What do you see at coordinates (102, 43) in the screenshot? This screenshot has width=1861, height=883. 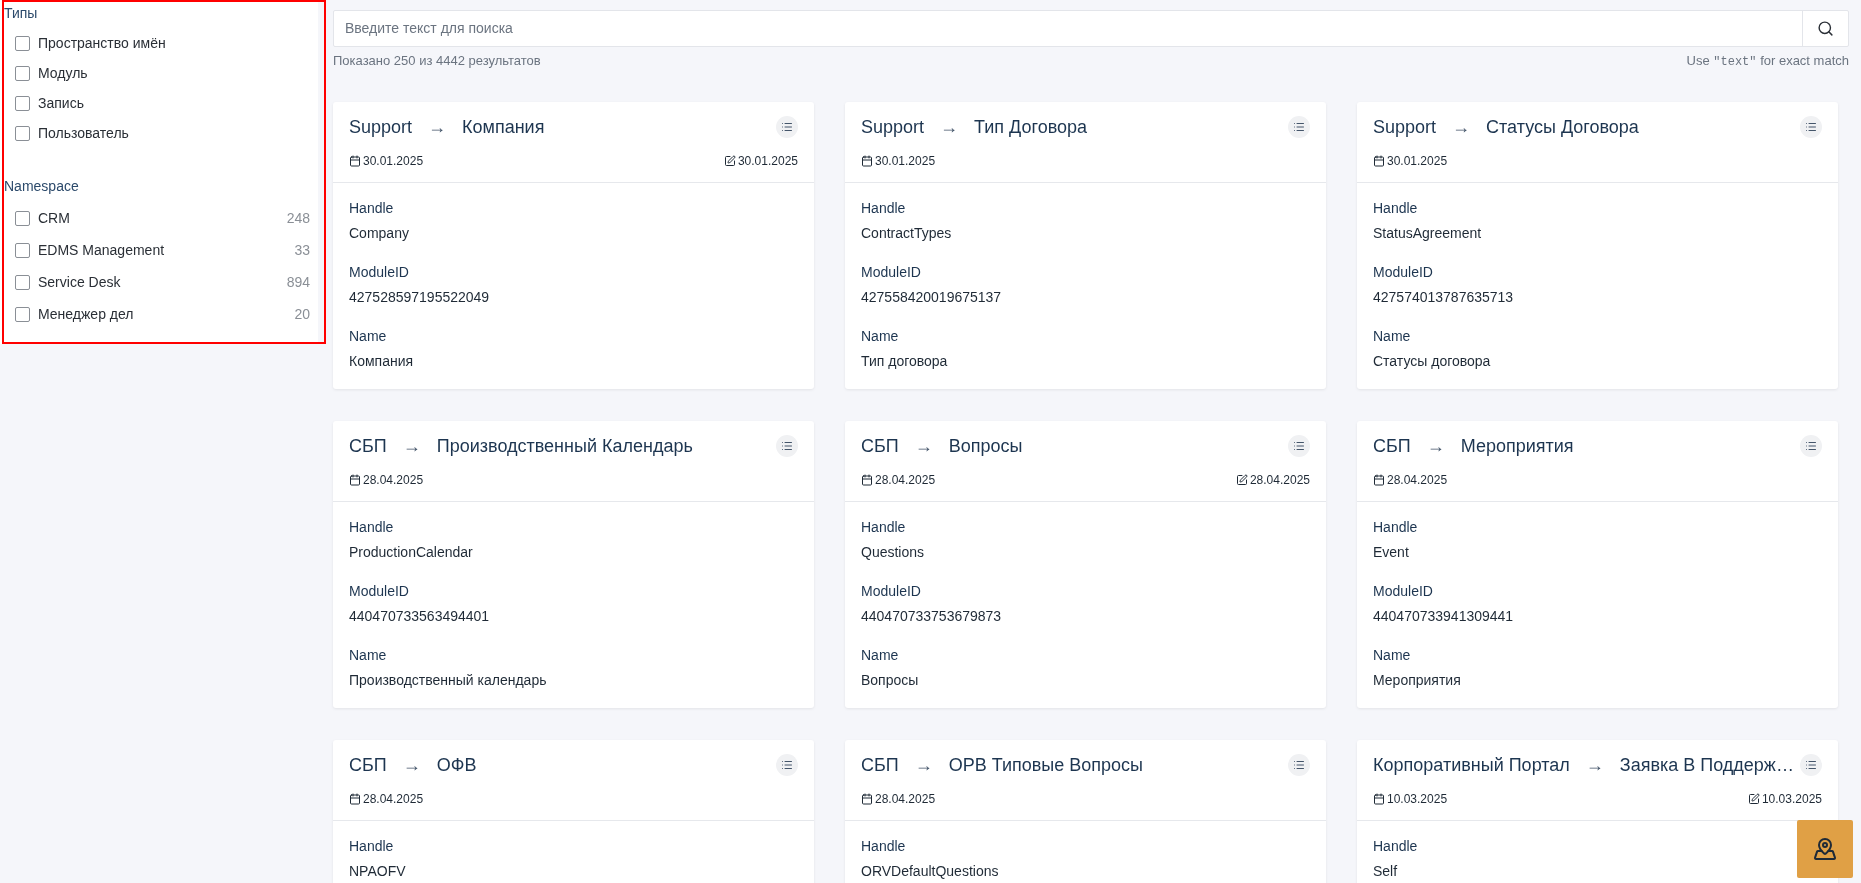 I see `filter-option: Пространство имён` at bounding box center [102, 43].